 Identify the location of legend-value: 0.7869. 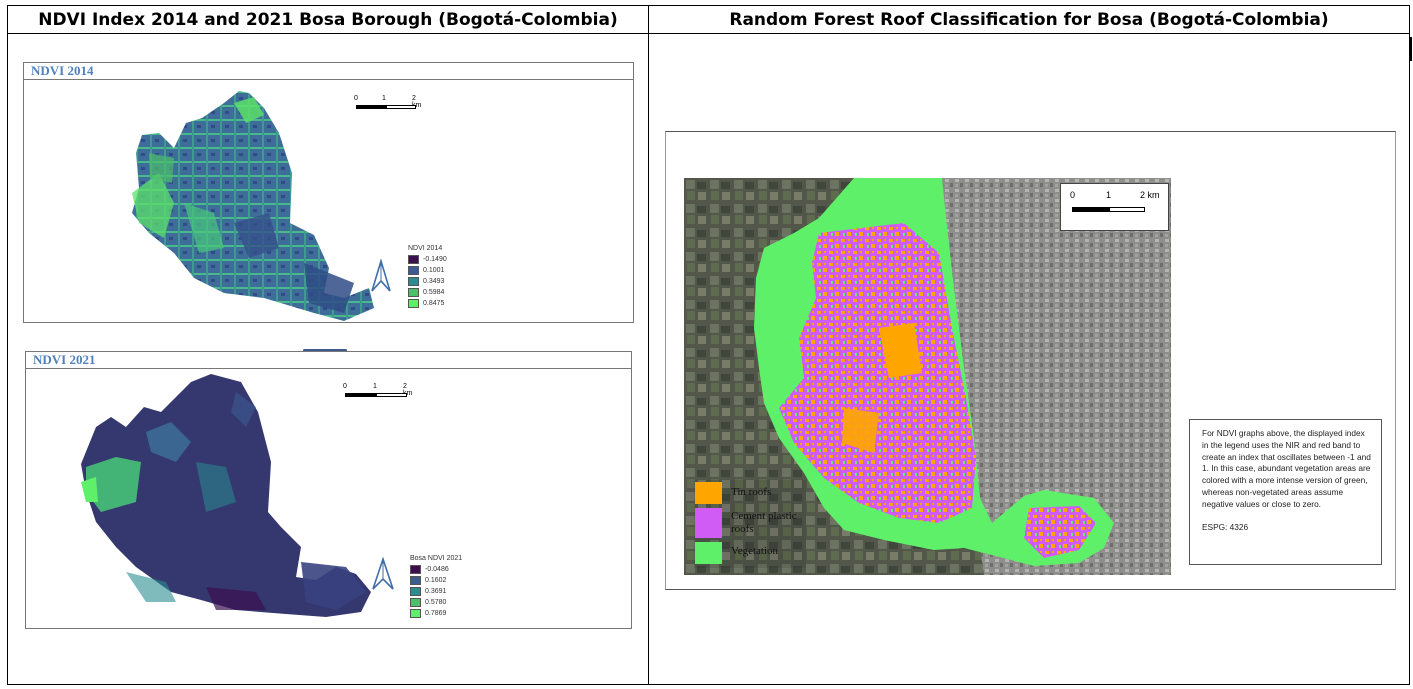
(436, 613).